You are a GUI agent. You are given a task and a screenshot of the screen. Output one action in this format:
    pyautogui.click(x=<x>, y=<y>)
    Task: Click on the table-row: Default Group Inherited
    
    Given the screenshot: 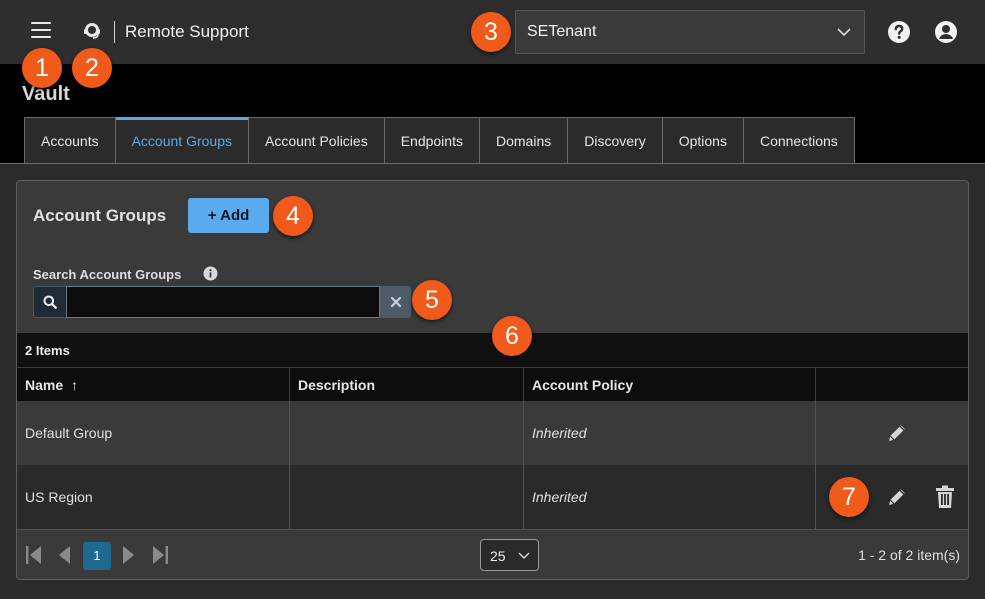 What is the action you would take?
    pyautogui.click(x=492, y=433)
    